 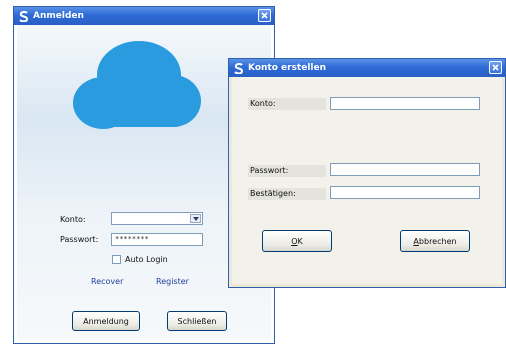 What do you see at coordinates (79, 239) in the screenshot?
I see `password-label: Passwort:` at bounding box center [79, 239].